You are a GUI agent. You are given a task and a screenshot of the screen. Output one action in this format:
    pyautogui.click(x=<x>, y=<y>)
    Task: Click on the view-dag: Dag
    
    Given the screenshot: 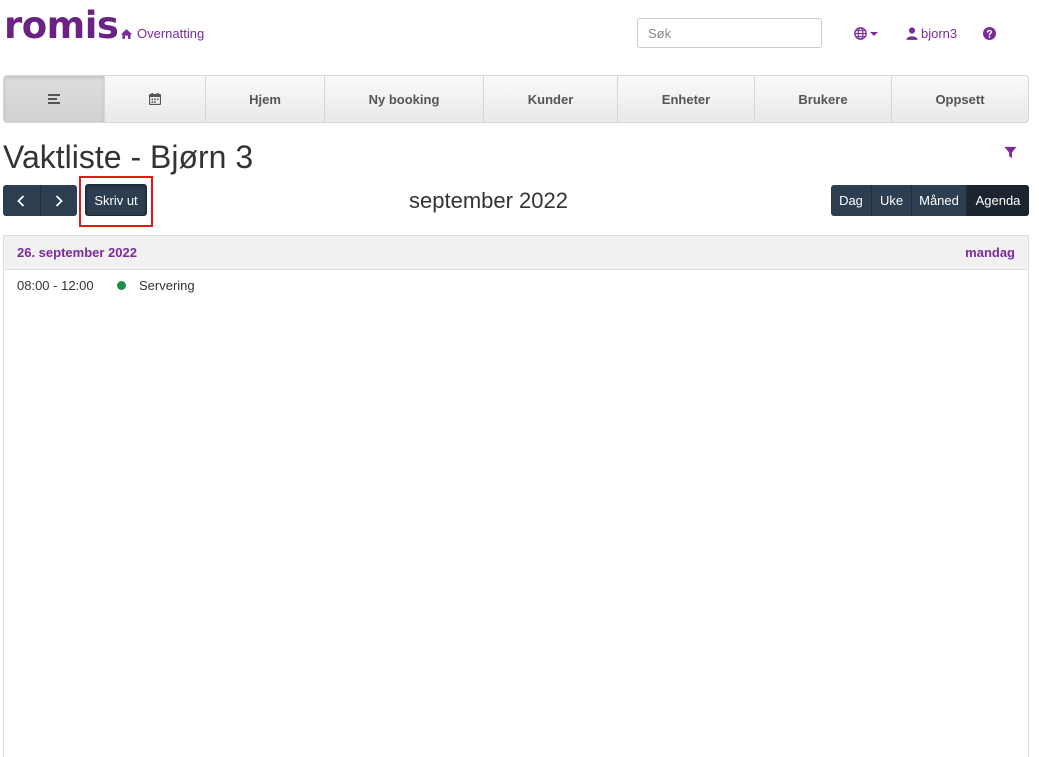 What is the action you would take?
    pyautogui.click(x=851, y=200)
    